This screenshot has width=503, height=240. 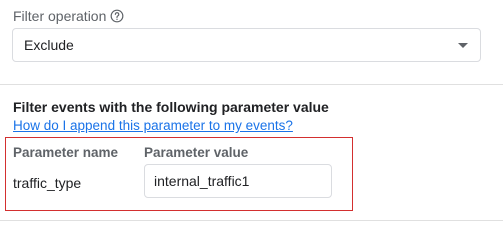 What do you see at coordinates (246, 45) in the screenshot?
I see `filter-operation-select: Exclude` at bounding box center [246, 45].